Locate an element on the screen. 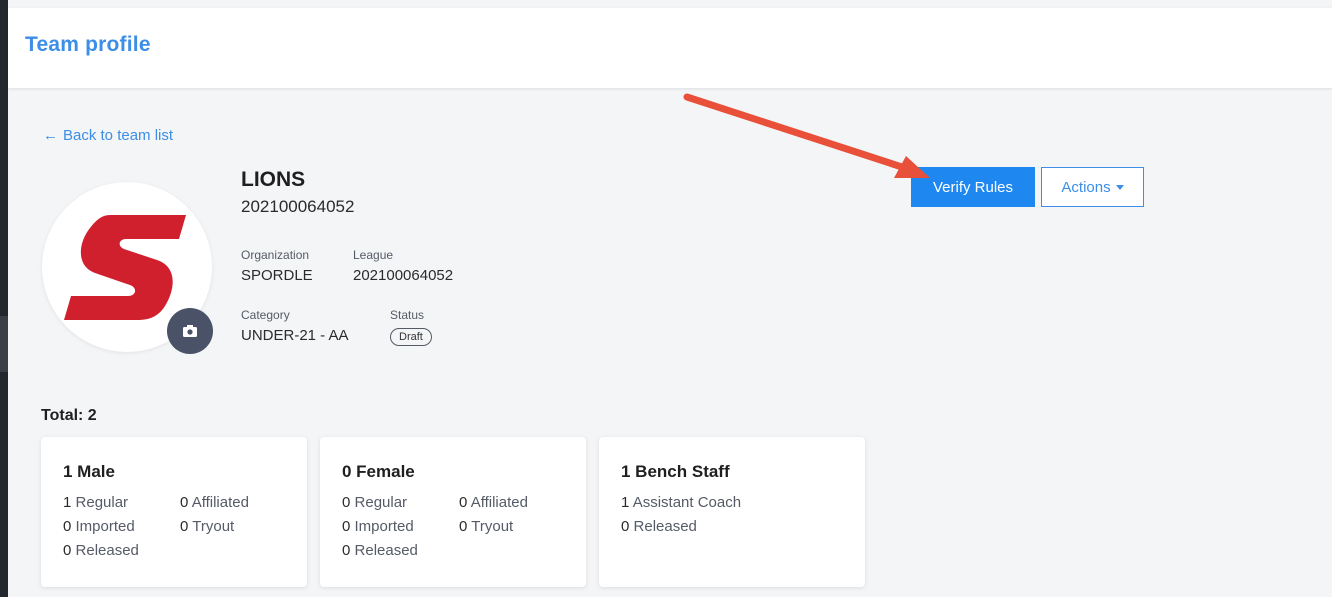  organization-value: SPORDLE is located at coordinates (277, 275).